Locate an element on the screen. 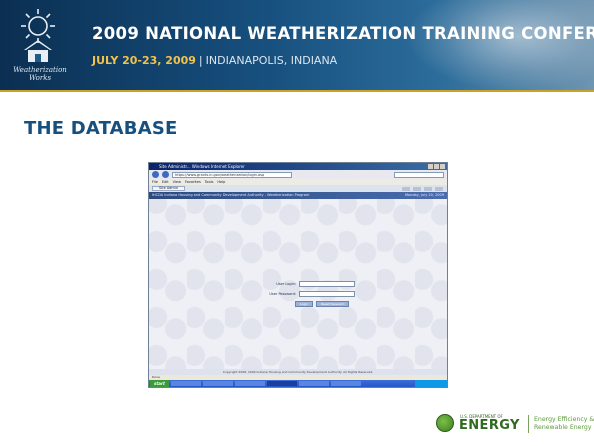  menu-file: File is located at coordinates (155, 182).